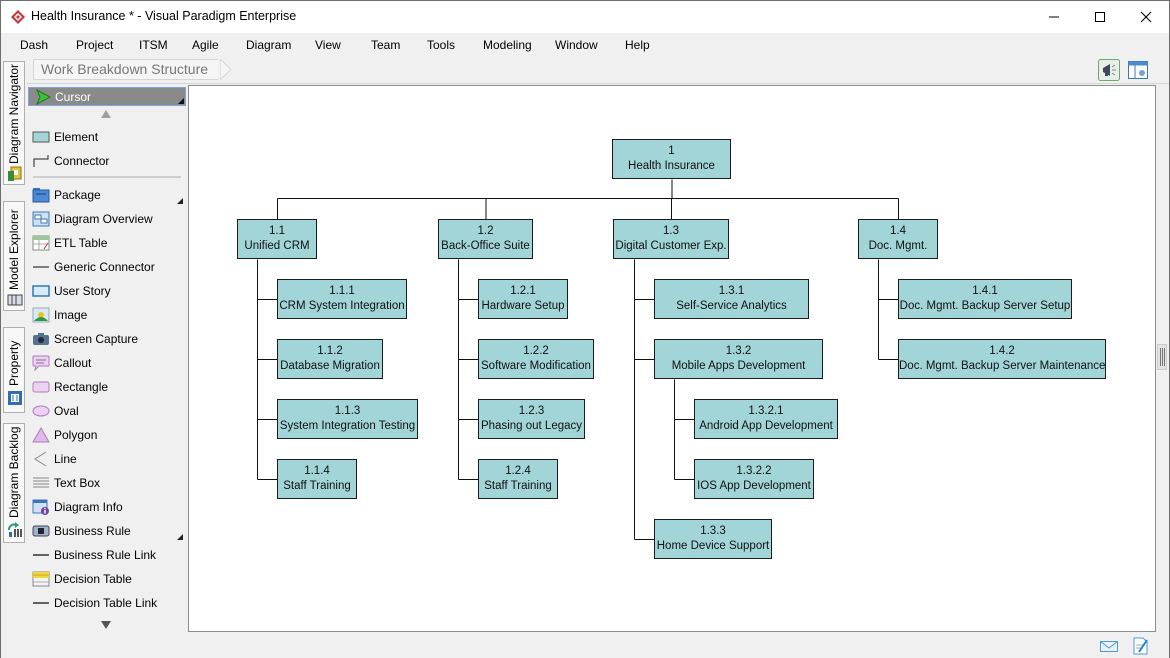 Image resolution: width=1170 pixels, height=658 pixels. I want to click on palette-item-package: Package, so click(107, 195).